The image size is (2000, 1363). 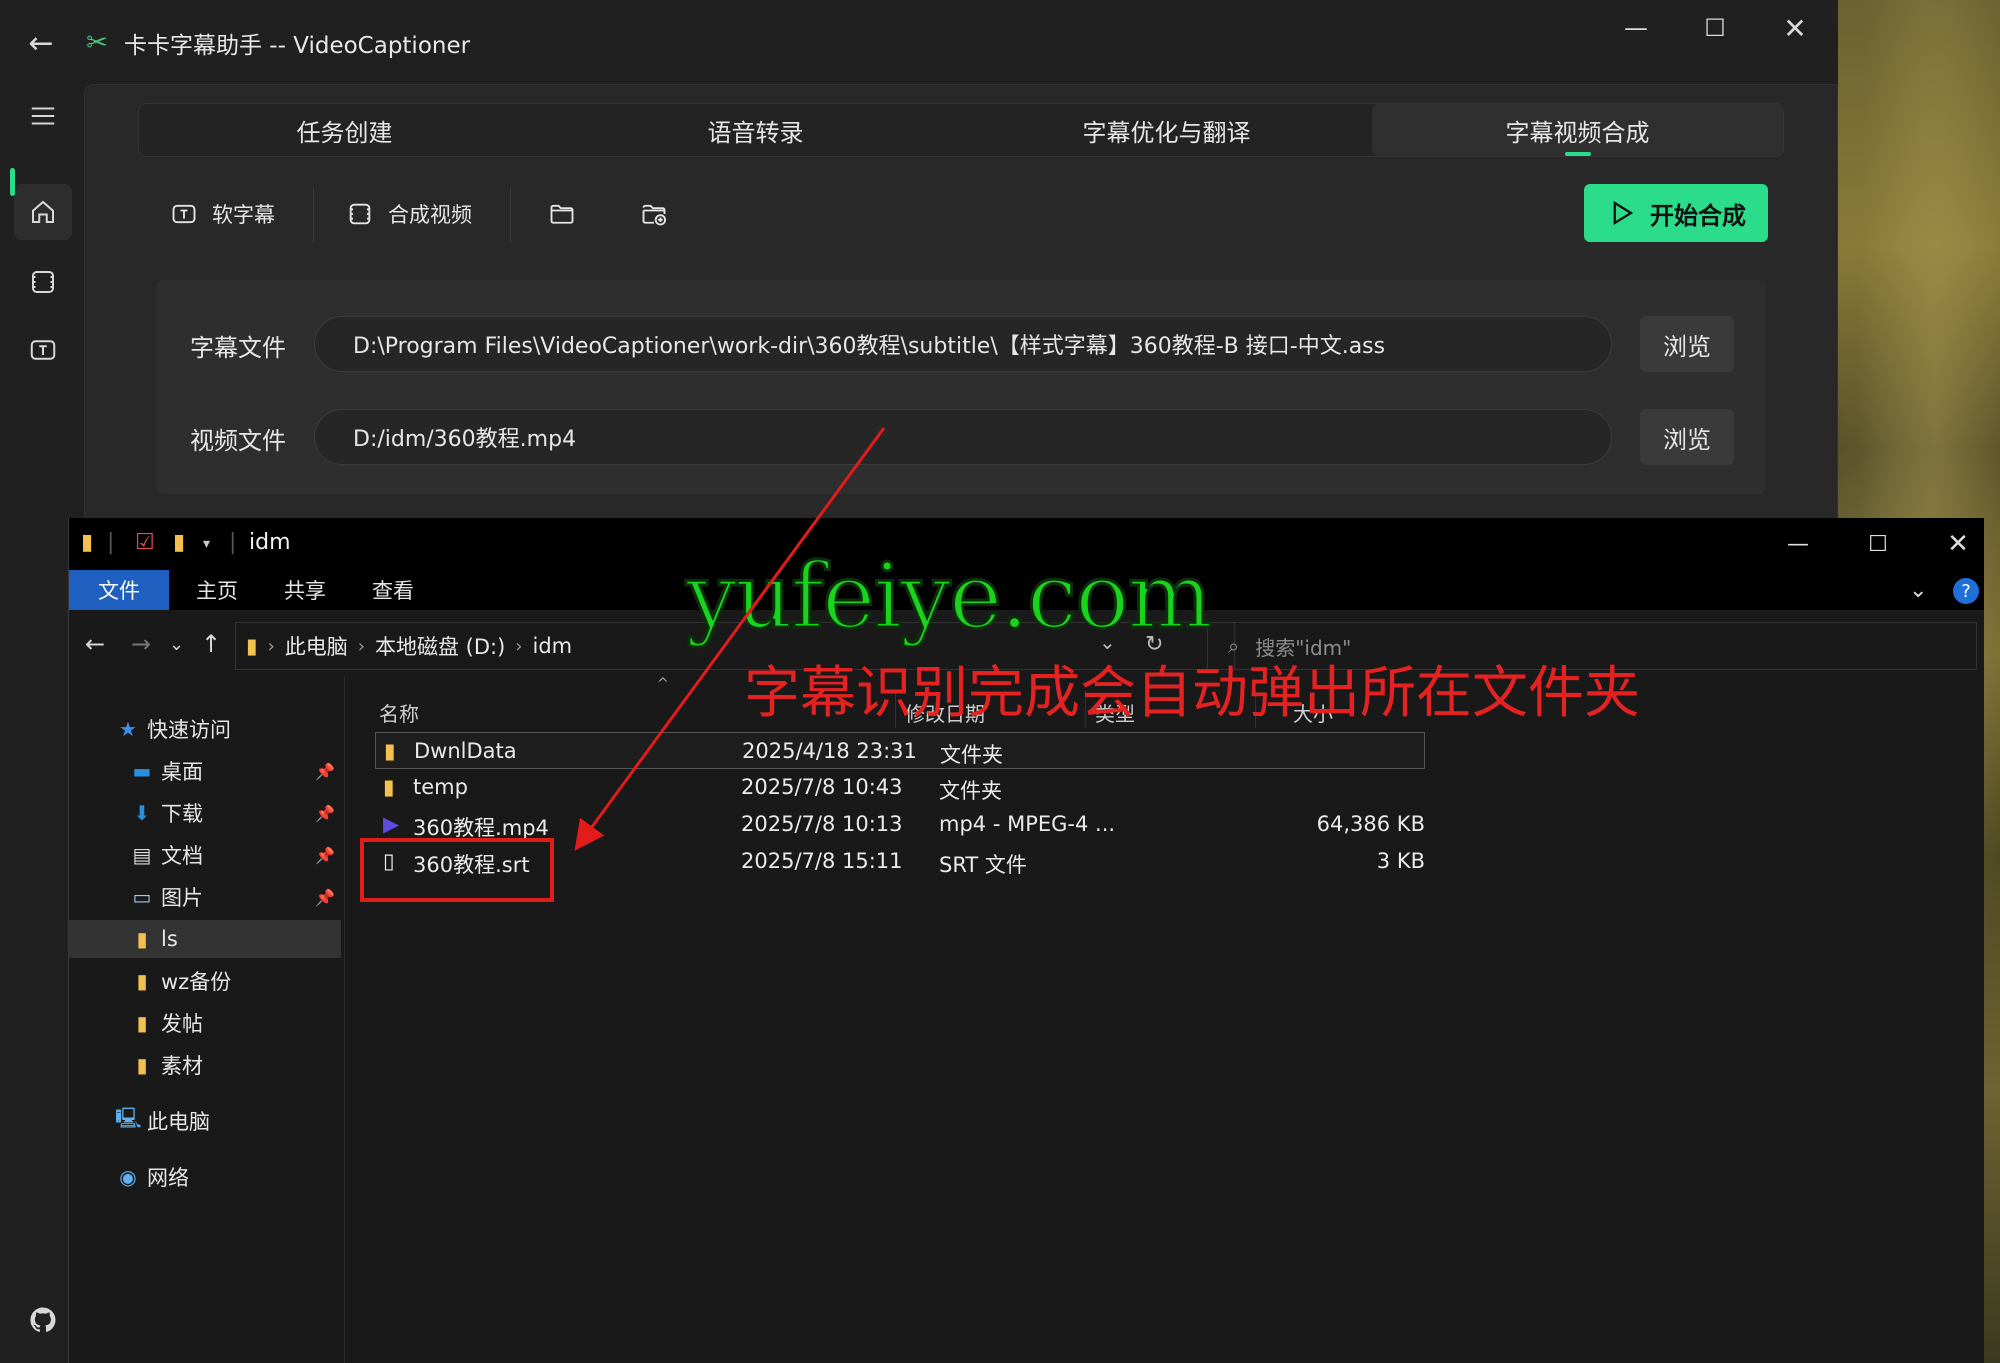 I want to click on network-icon: ◉, so click(x=128, y=1177).